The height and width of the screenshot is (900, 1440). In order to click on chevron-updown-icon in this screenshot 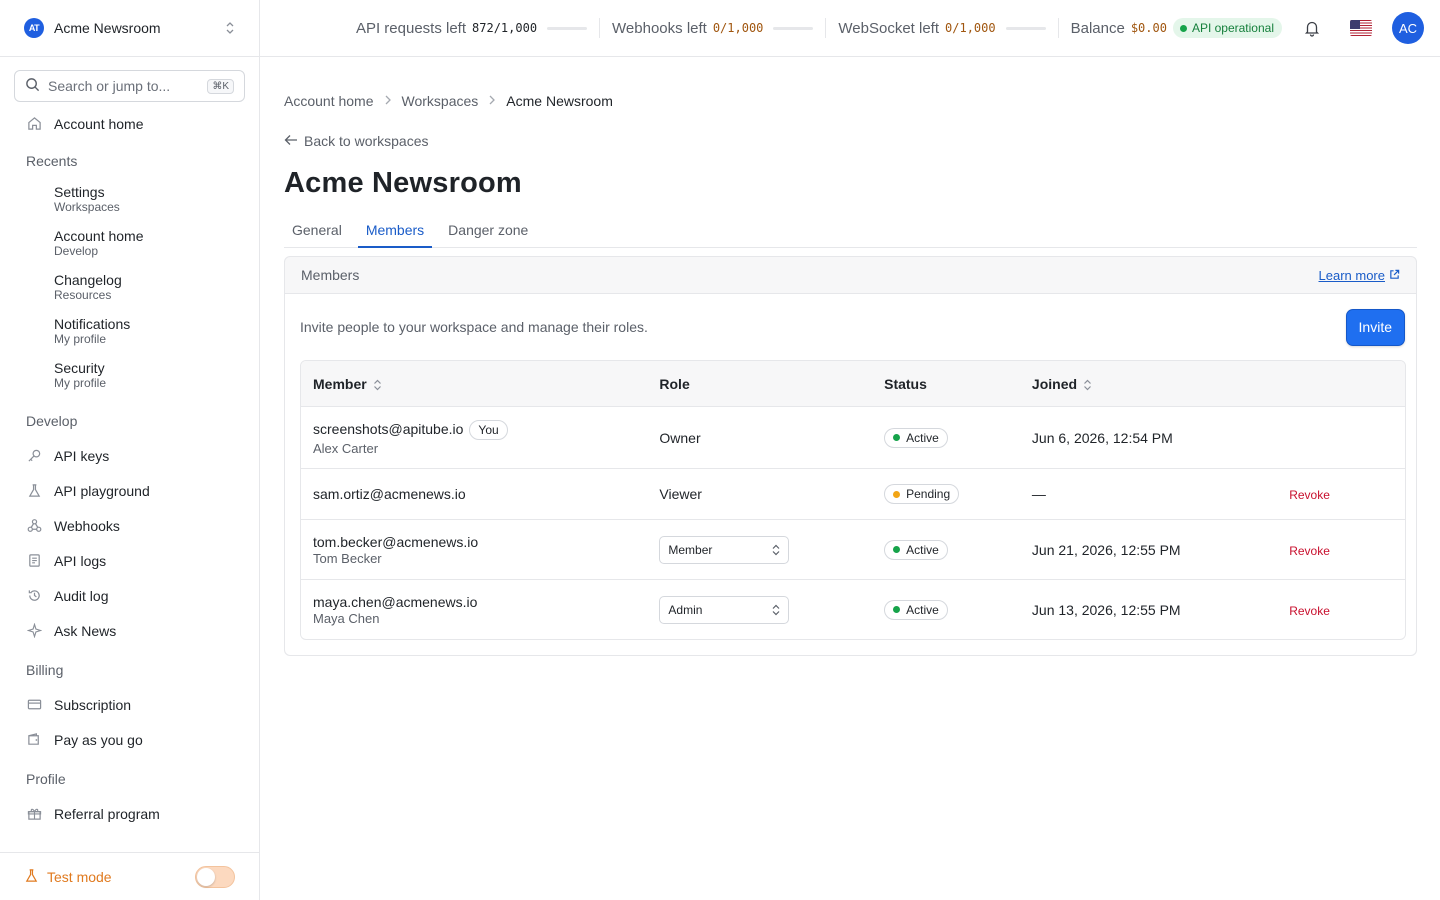, I will do `click(230, 28)`.